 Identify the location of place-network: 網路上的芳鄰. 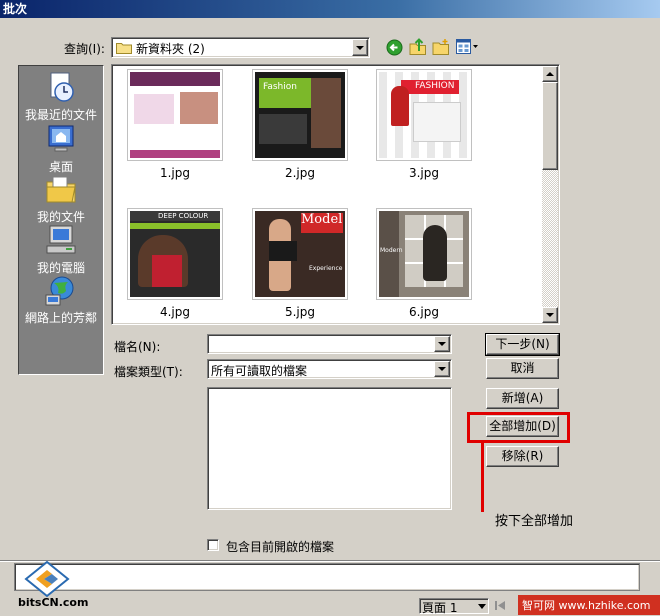
(61, 299).